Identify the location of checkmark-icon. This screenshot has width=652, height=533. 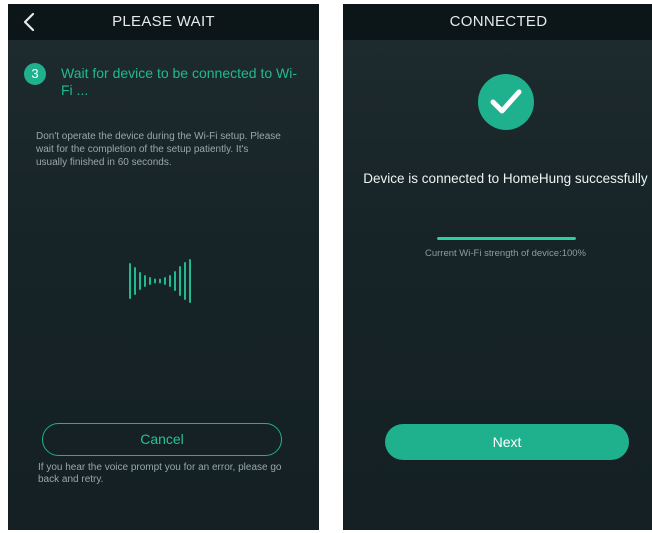
(506, 101).